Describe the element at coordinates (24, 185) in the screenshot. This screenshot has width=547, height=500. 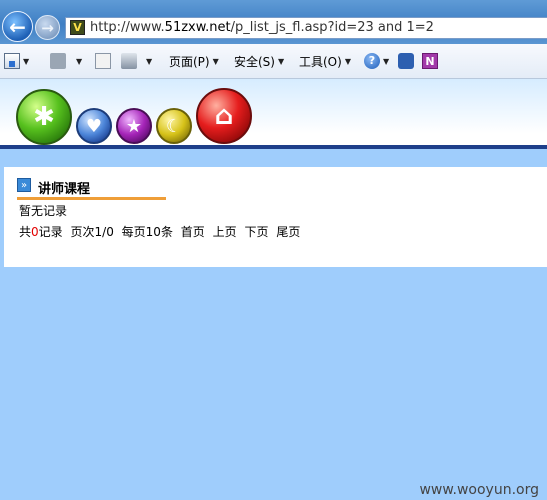
I see `double-chevron-right-icon: »` at that location.